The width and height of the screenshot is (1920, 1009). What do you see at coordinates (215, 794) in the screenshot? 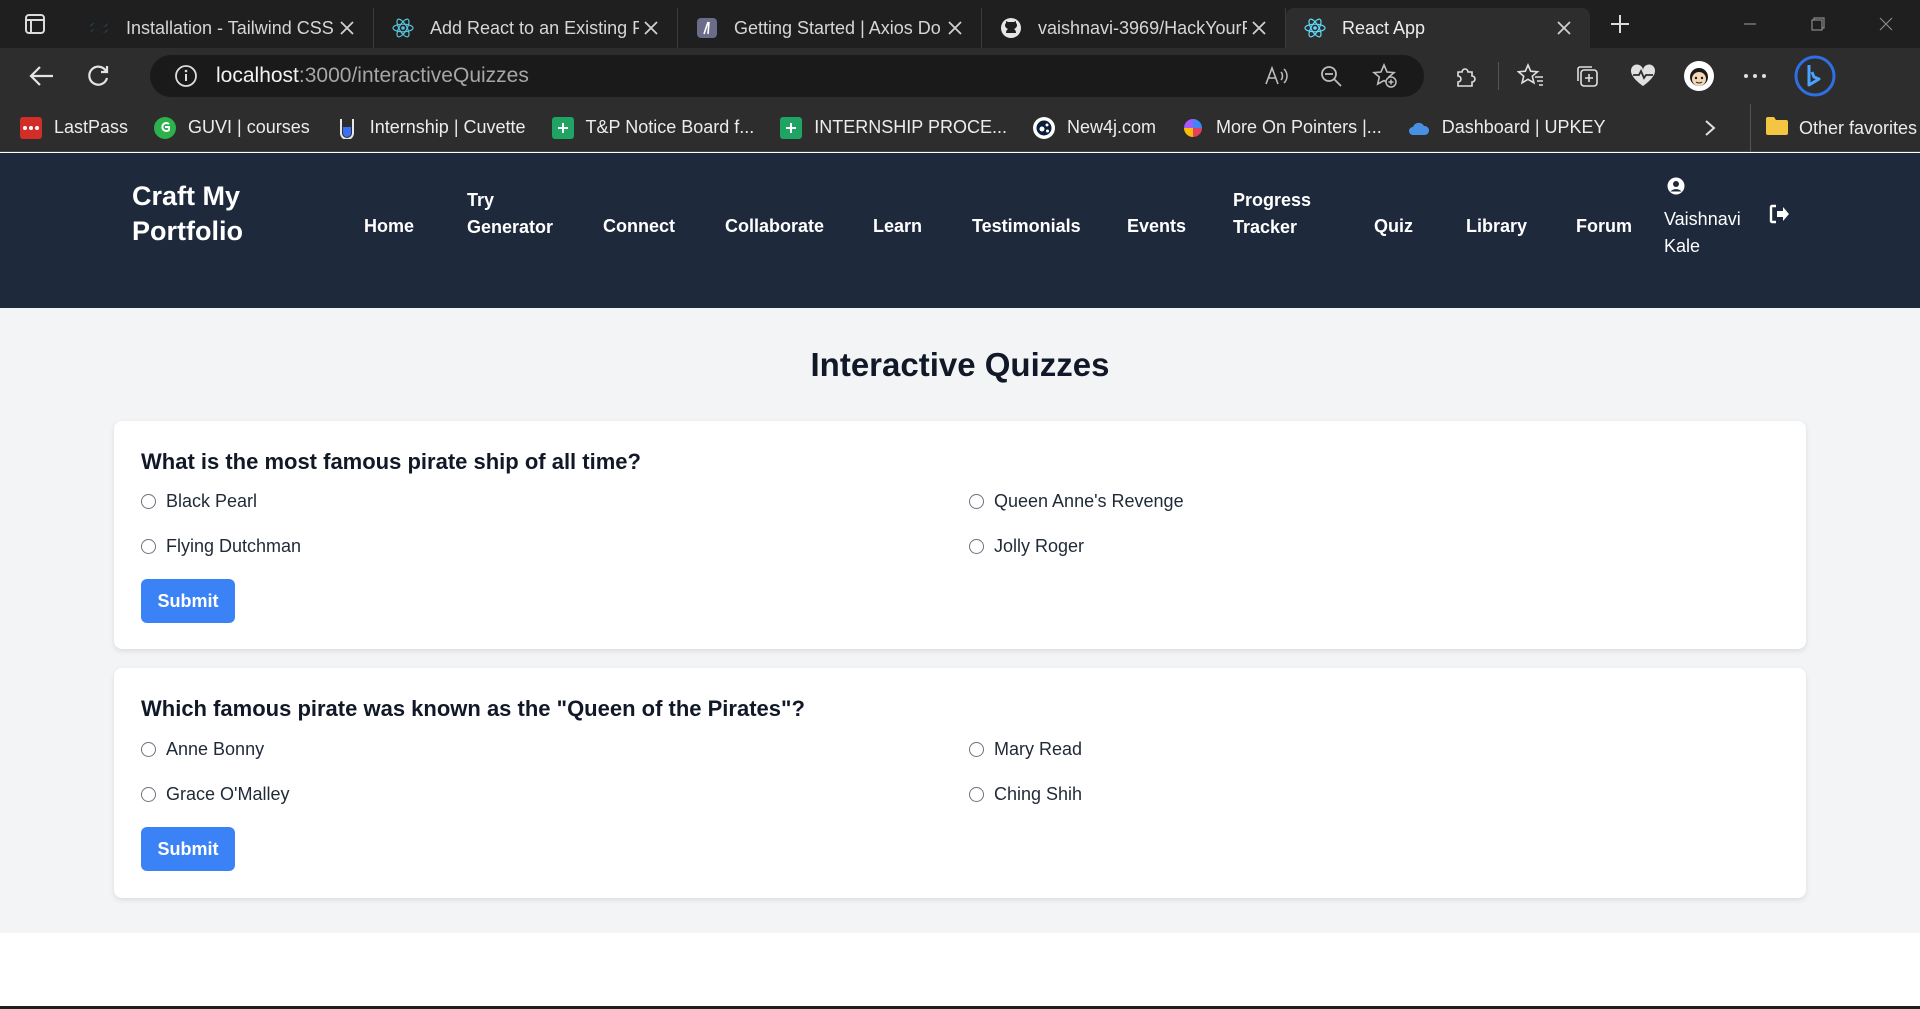
I see `quiz-option: Grace O'Malley` at bounding box center [215, 794].